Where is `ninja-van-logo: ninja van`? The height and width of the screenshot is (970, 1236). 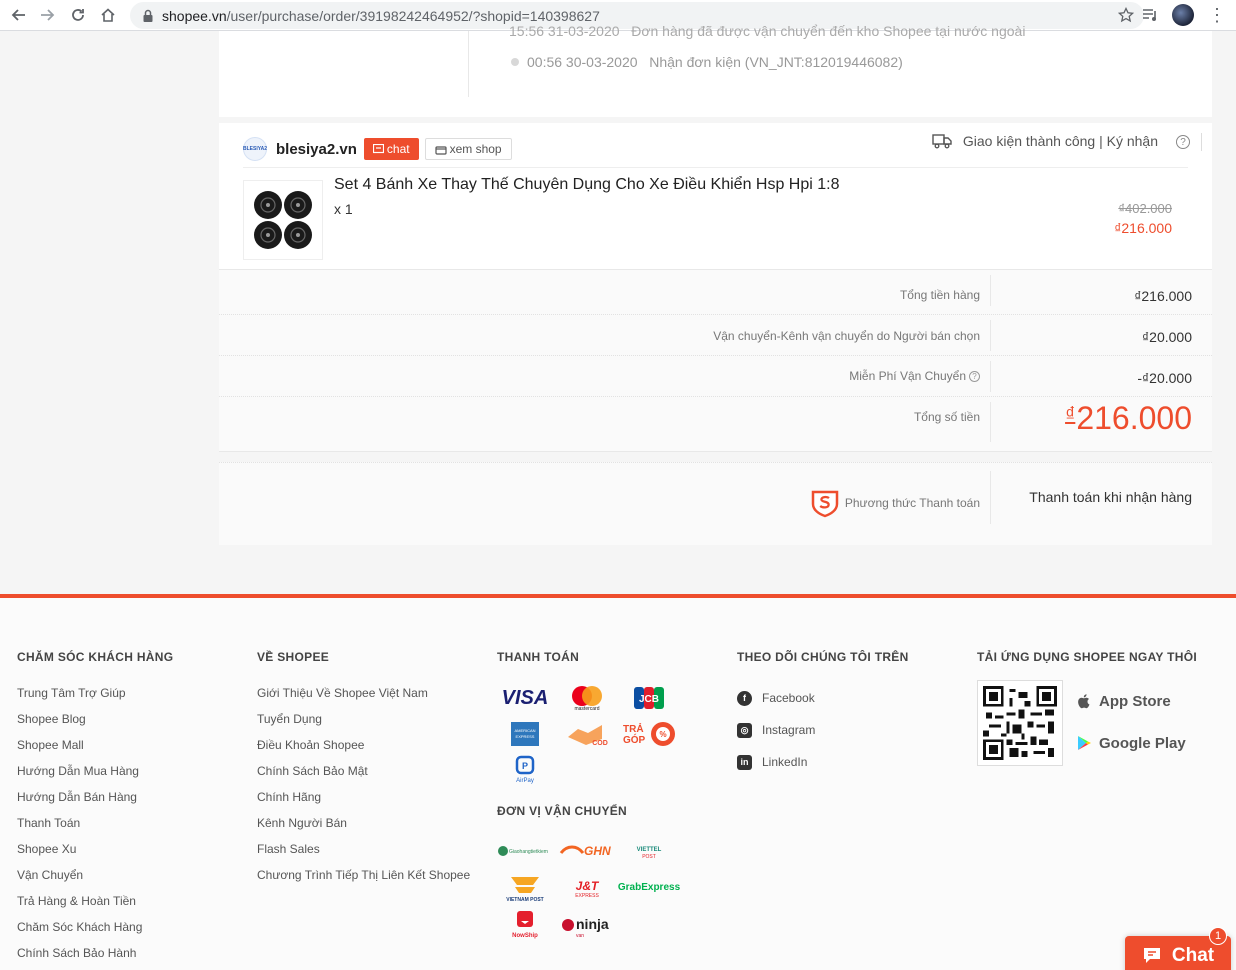 ninja-van-logo: ninja van is located at coordinates (587, 924).